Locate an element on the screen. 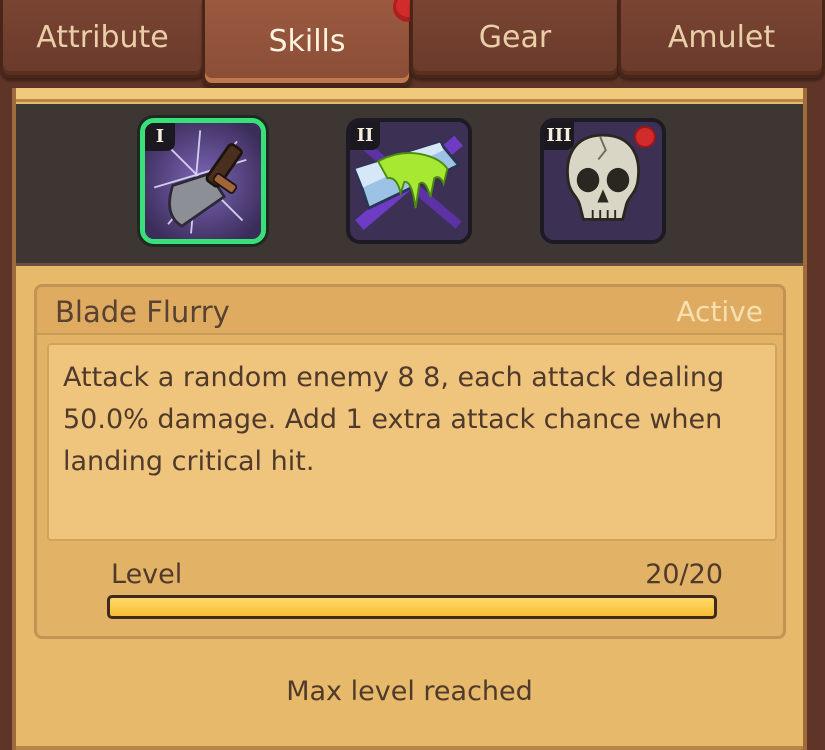  tab-amulet: Amulet is located at coordinates (721, 39).